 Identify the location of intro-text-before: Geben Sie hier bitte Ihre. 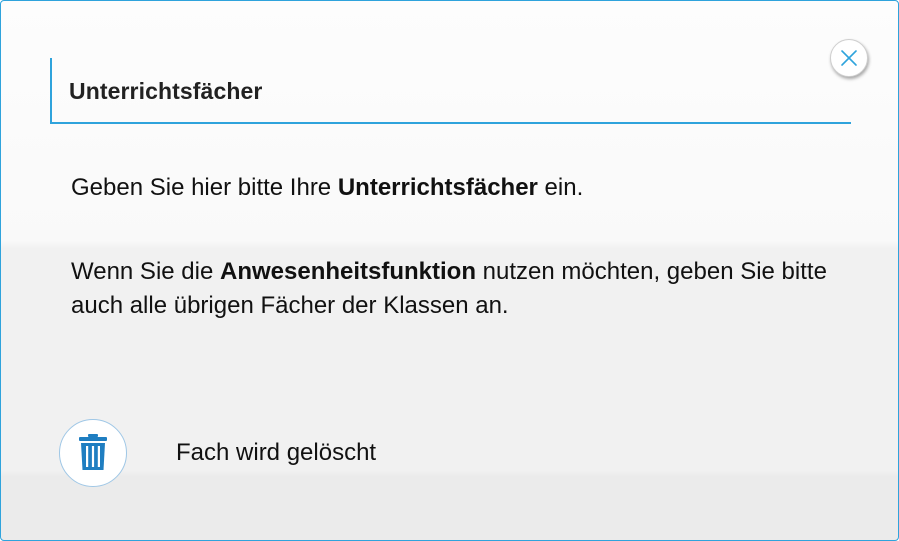
(204, 187).